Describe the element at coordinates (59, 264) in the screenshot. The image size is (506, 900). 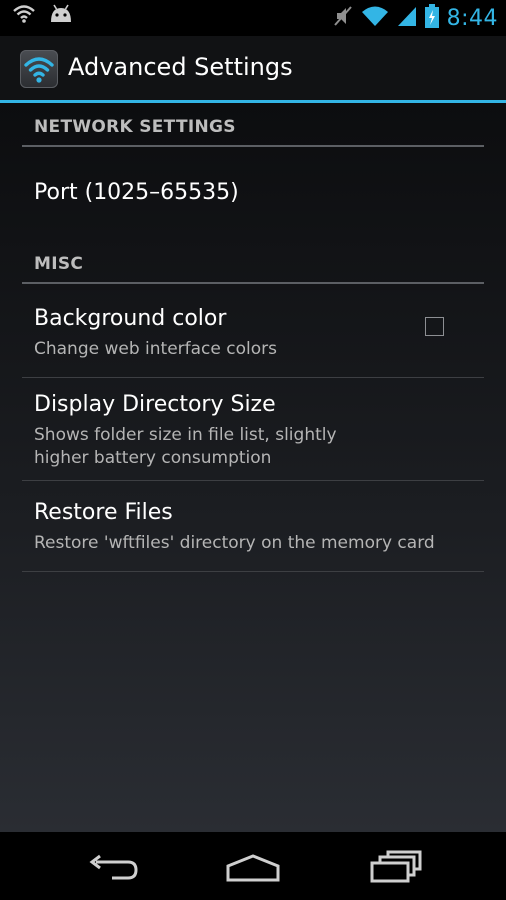
I see `section-header-misc: MISC` at that location.